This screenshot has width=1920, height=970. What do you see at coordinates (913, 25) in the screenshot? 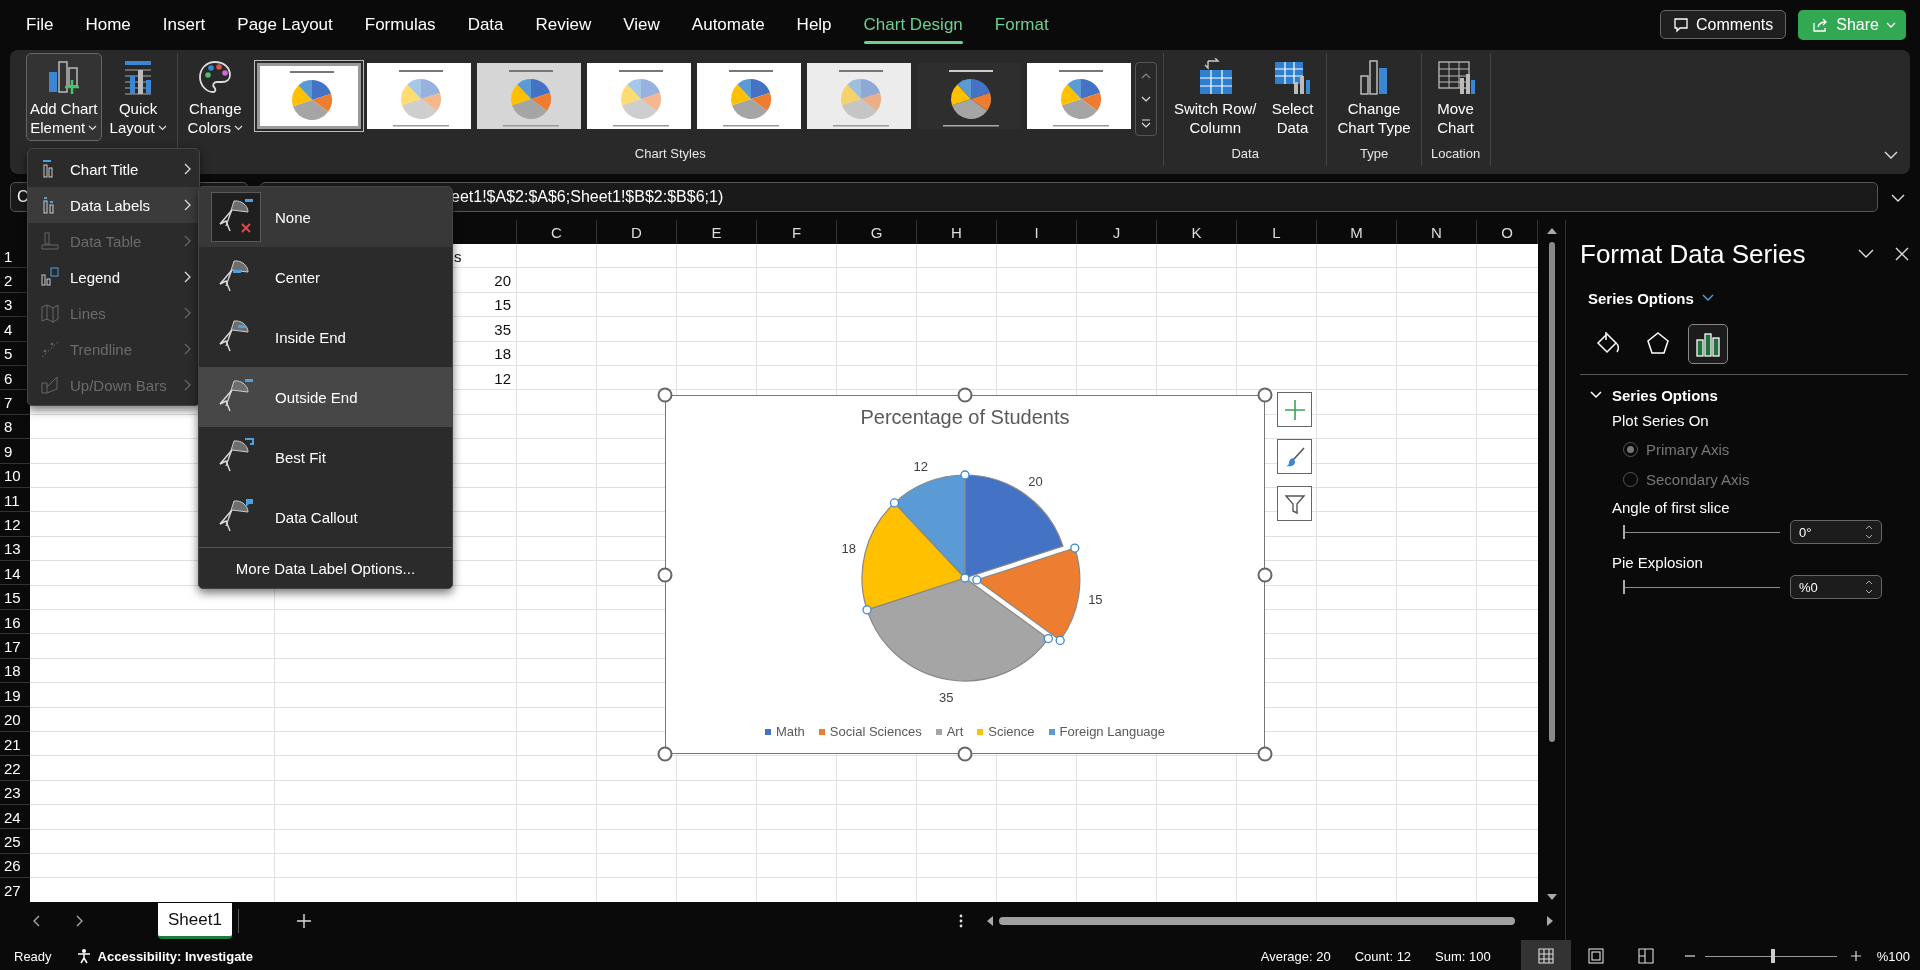
I see `ribbon-tab: Chart Design` at bounding box center [913, 25].